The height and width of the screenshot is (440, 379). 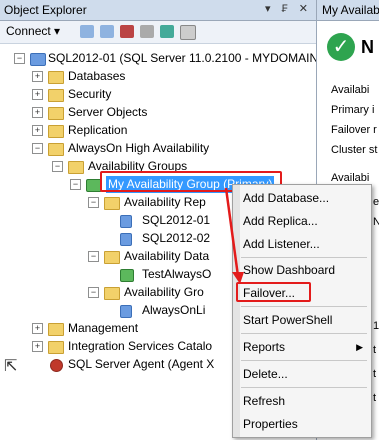 I want to click on annotation-arrow, so click(x=234, y=235).